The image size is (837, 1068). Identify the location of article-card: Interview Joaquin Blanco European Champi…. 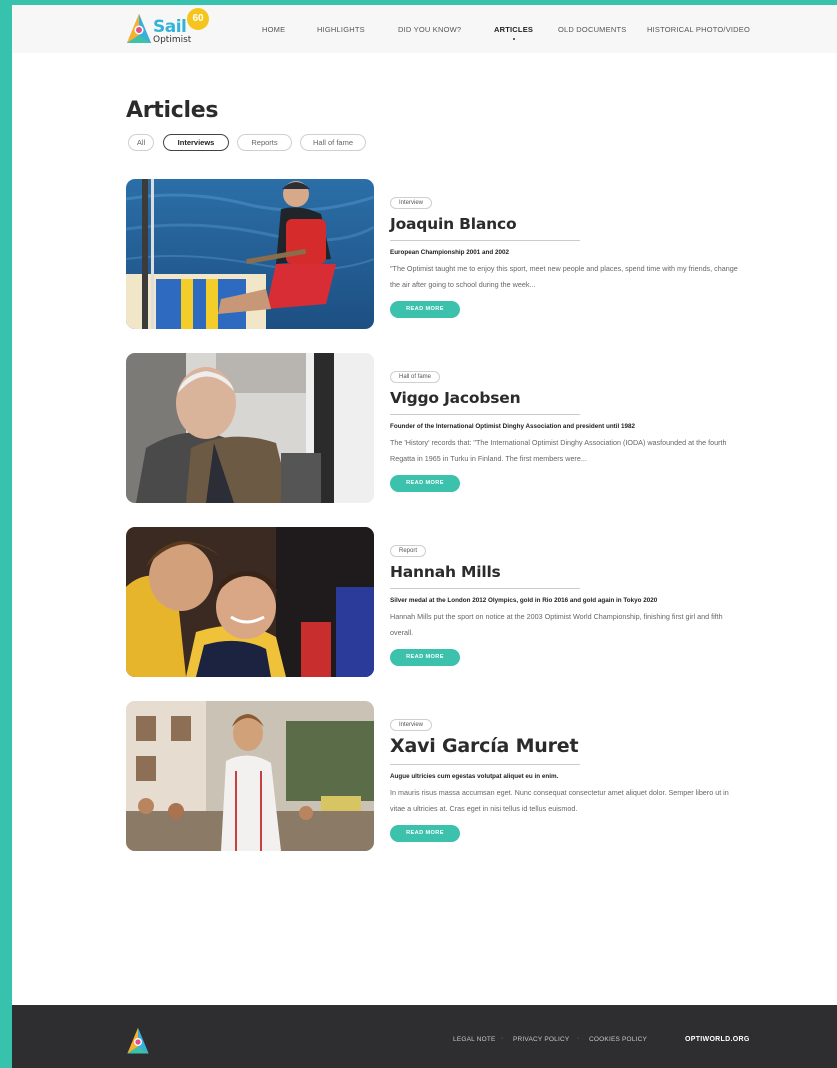
(436, 254).